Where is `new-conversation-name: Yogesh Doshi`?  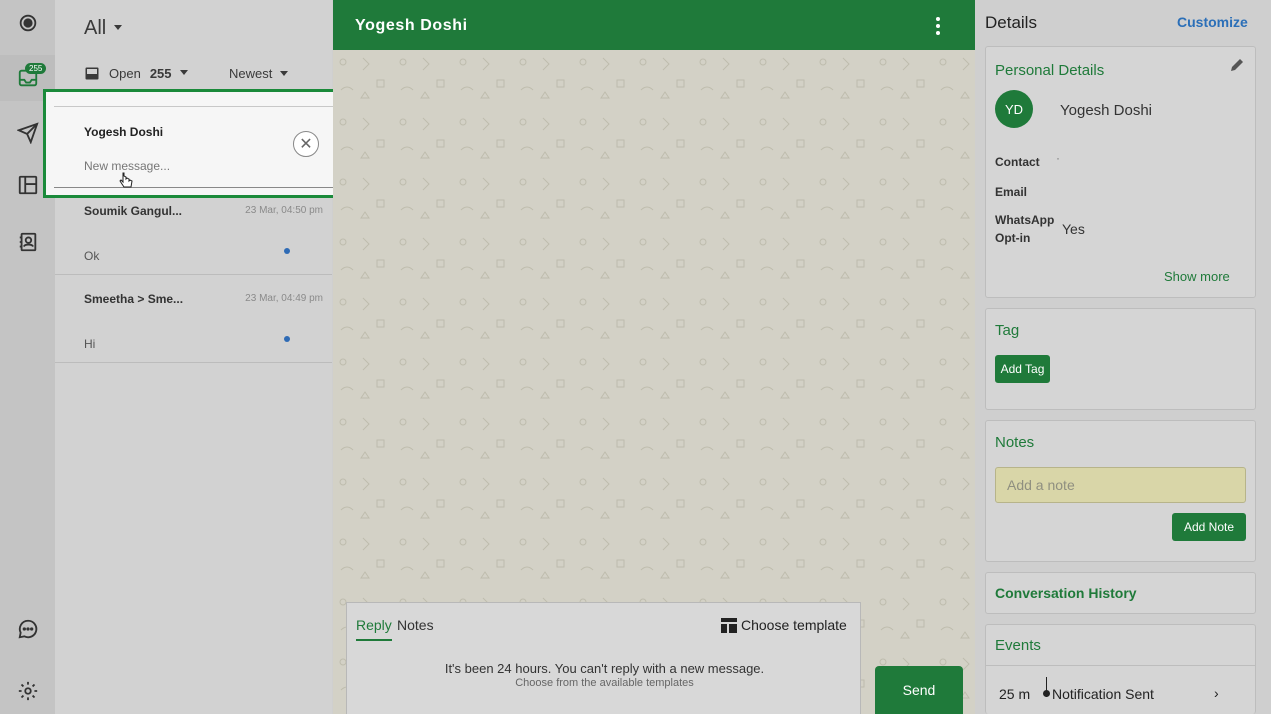
new-conversation-name: Yogesh Doshi is located at coordinates (124, 132).